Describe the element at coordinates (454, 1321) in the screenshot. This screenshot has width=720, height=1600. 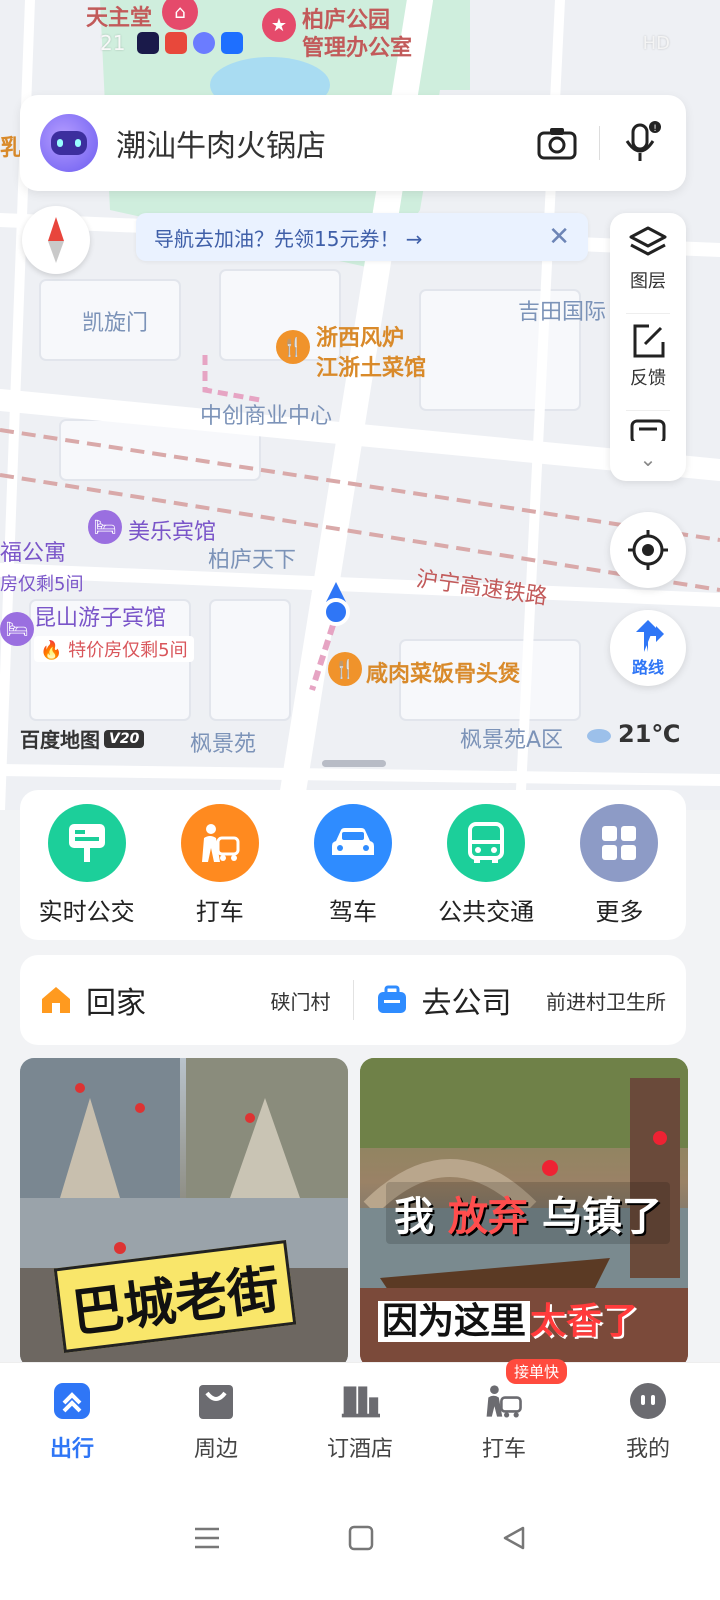
I see `caption-2a: 因为这里` at that location.